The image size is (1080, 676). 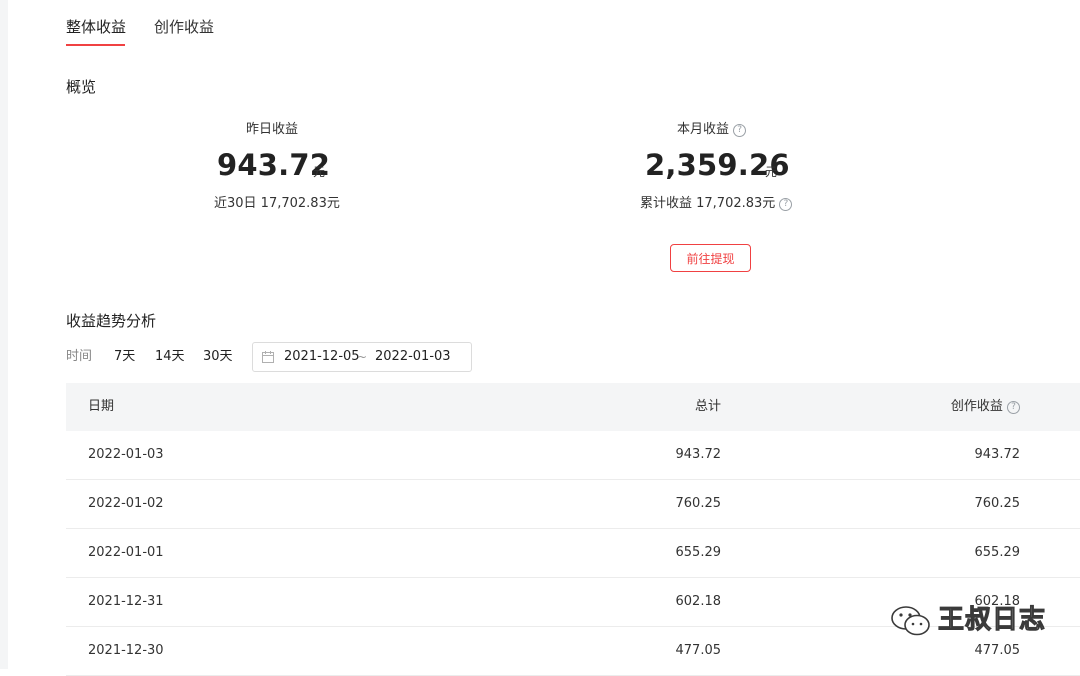 What do you see at coordinates (997, 503) in the screenshot?
I see `cell-creation: 760.25` at bounding box center [997, 503].